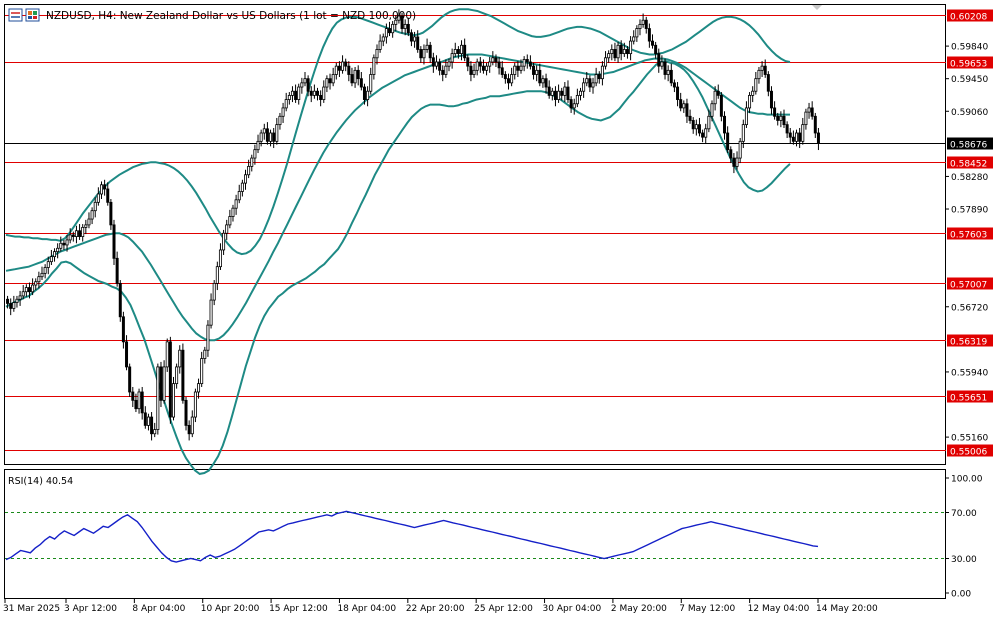 This screenshot has width=1000, height=624. What do you see at coordinates (230, 609) in the screenshot?
I see `time-tick-label: 10 Apr 20:00` at bounding box center [230, 609].